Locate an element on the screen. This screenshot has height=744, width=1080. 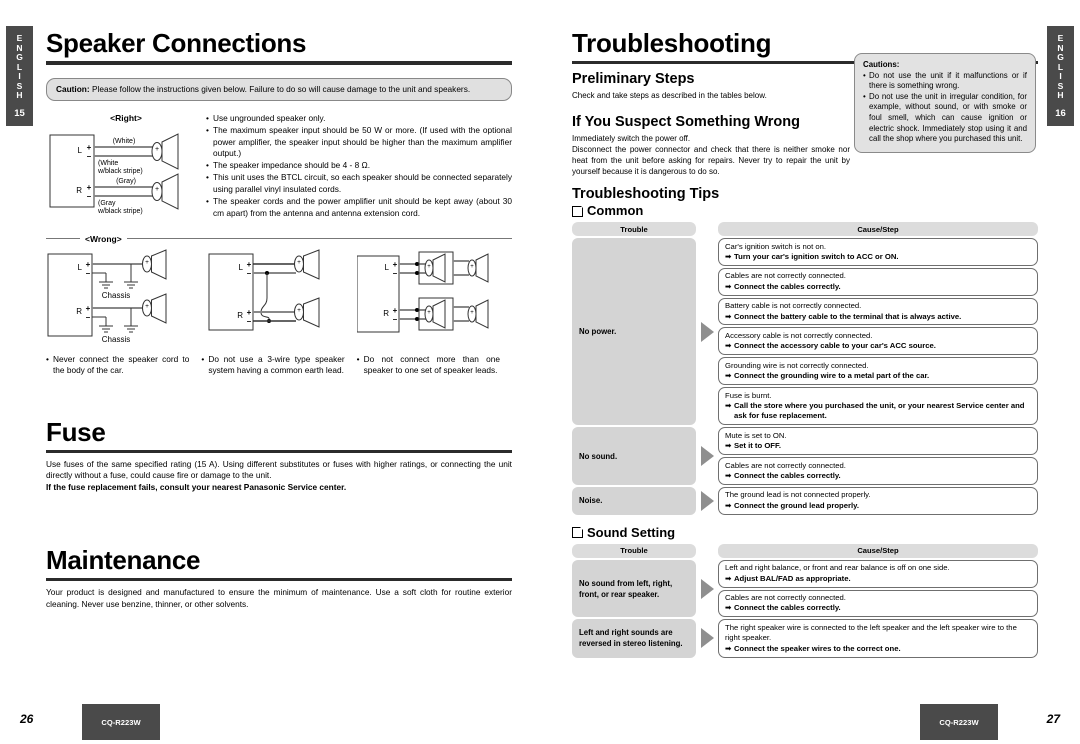
model-badge-left: CQ-R223W is located at coordinates (121, 722).